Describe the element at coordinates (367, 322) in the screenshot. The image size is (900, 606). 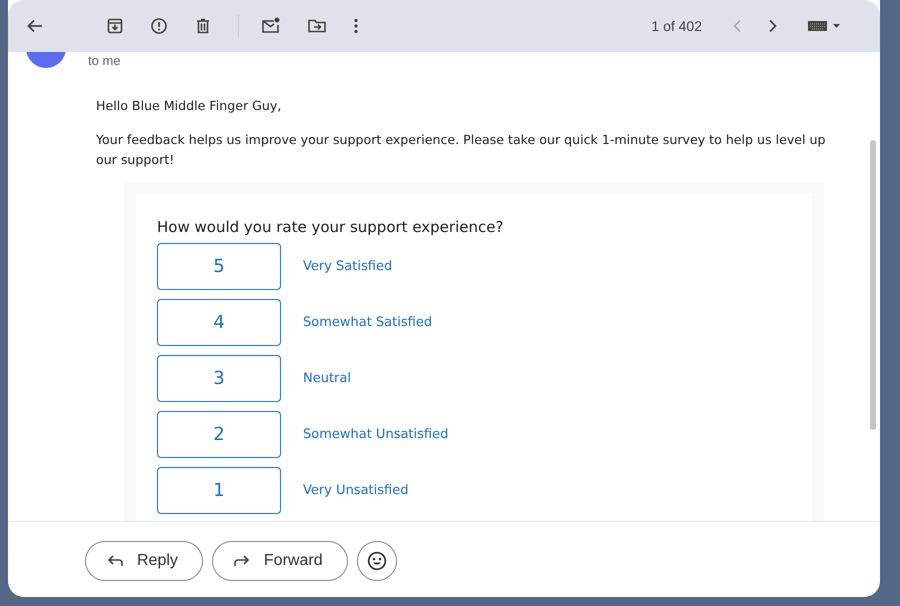
I see `rating-link: Somewhat Satisfied` at that location.